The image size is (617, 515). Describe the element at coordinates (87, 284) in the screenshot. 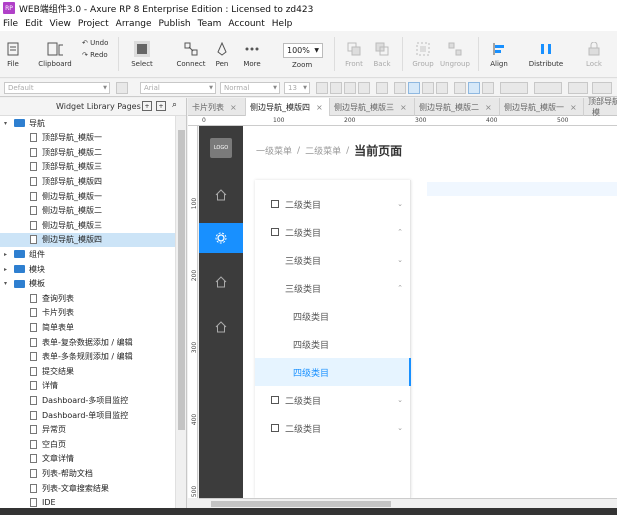

I see `tree-folder: ▾ 模板` at that location.